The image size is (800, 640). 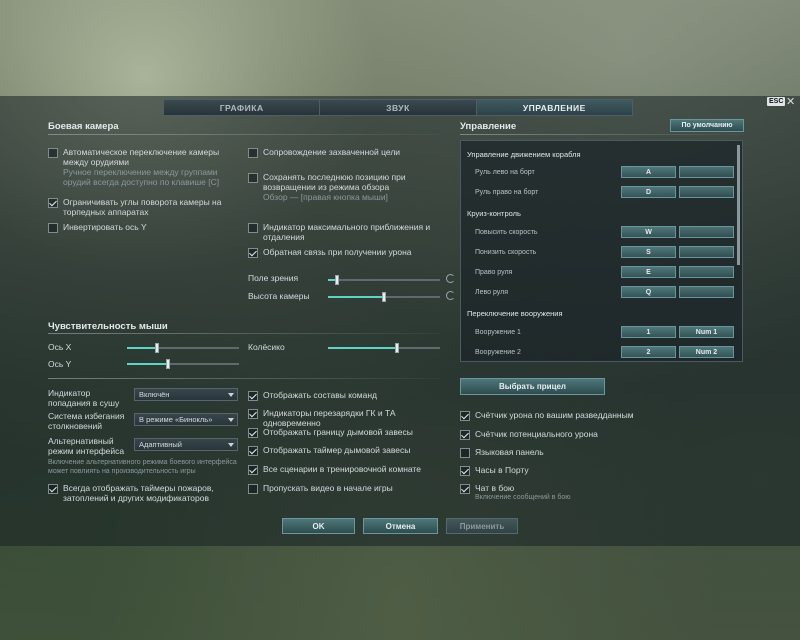 What do you see at coordinates (328, 488) in the screenshot?
I see `checkbox-label: Пропускать видео в начале игры` at bounding box center [328, 488].